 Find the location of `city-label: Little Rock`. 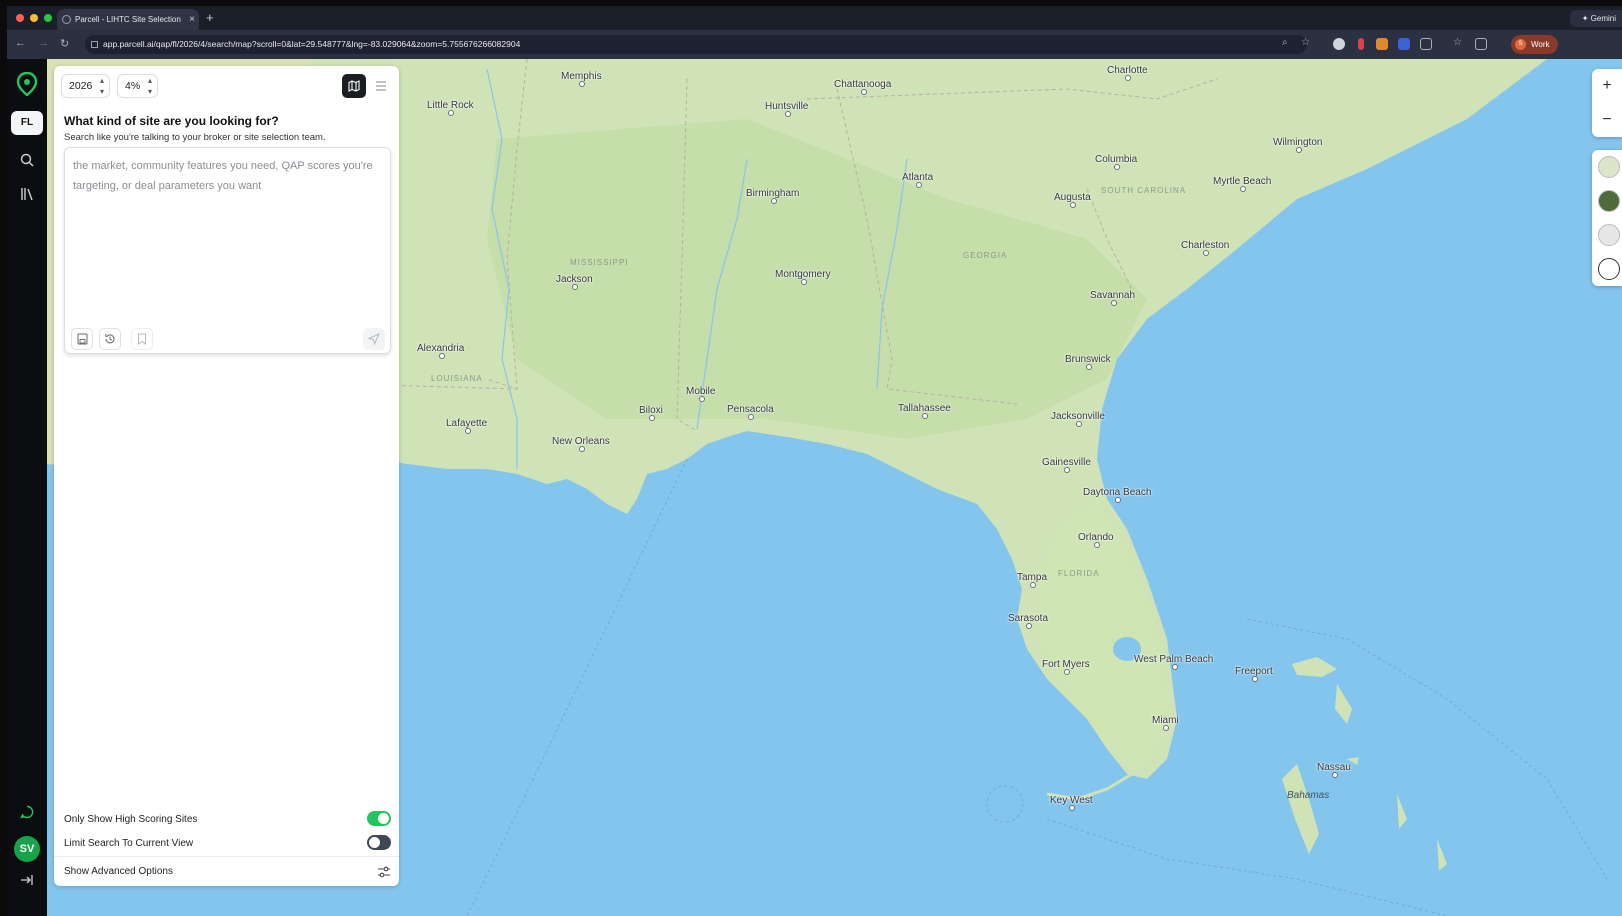

city-label: Little Rock is located at coordinates (450, 108).